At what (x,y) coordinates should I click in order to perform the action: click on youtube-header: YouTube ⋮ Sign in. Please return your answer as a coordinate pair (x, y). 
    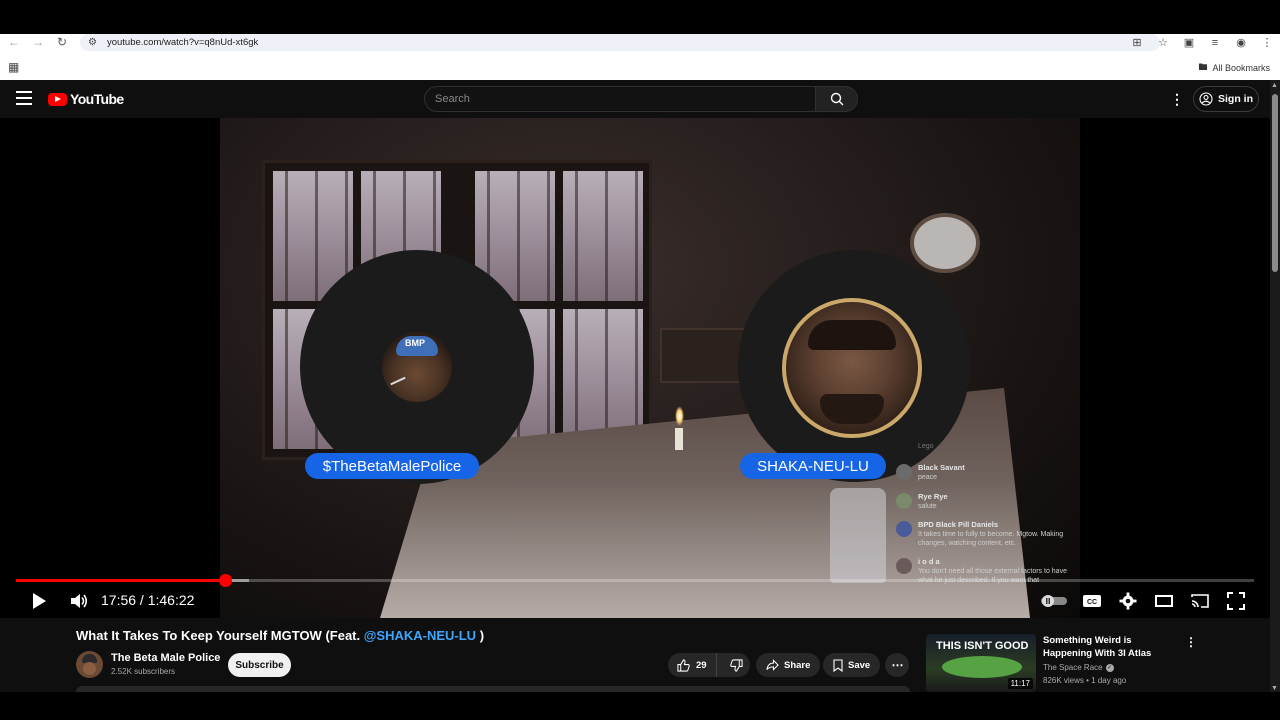
    Looking at the image, I should click on (635, 99).